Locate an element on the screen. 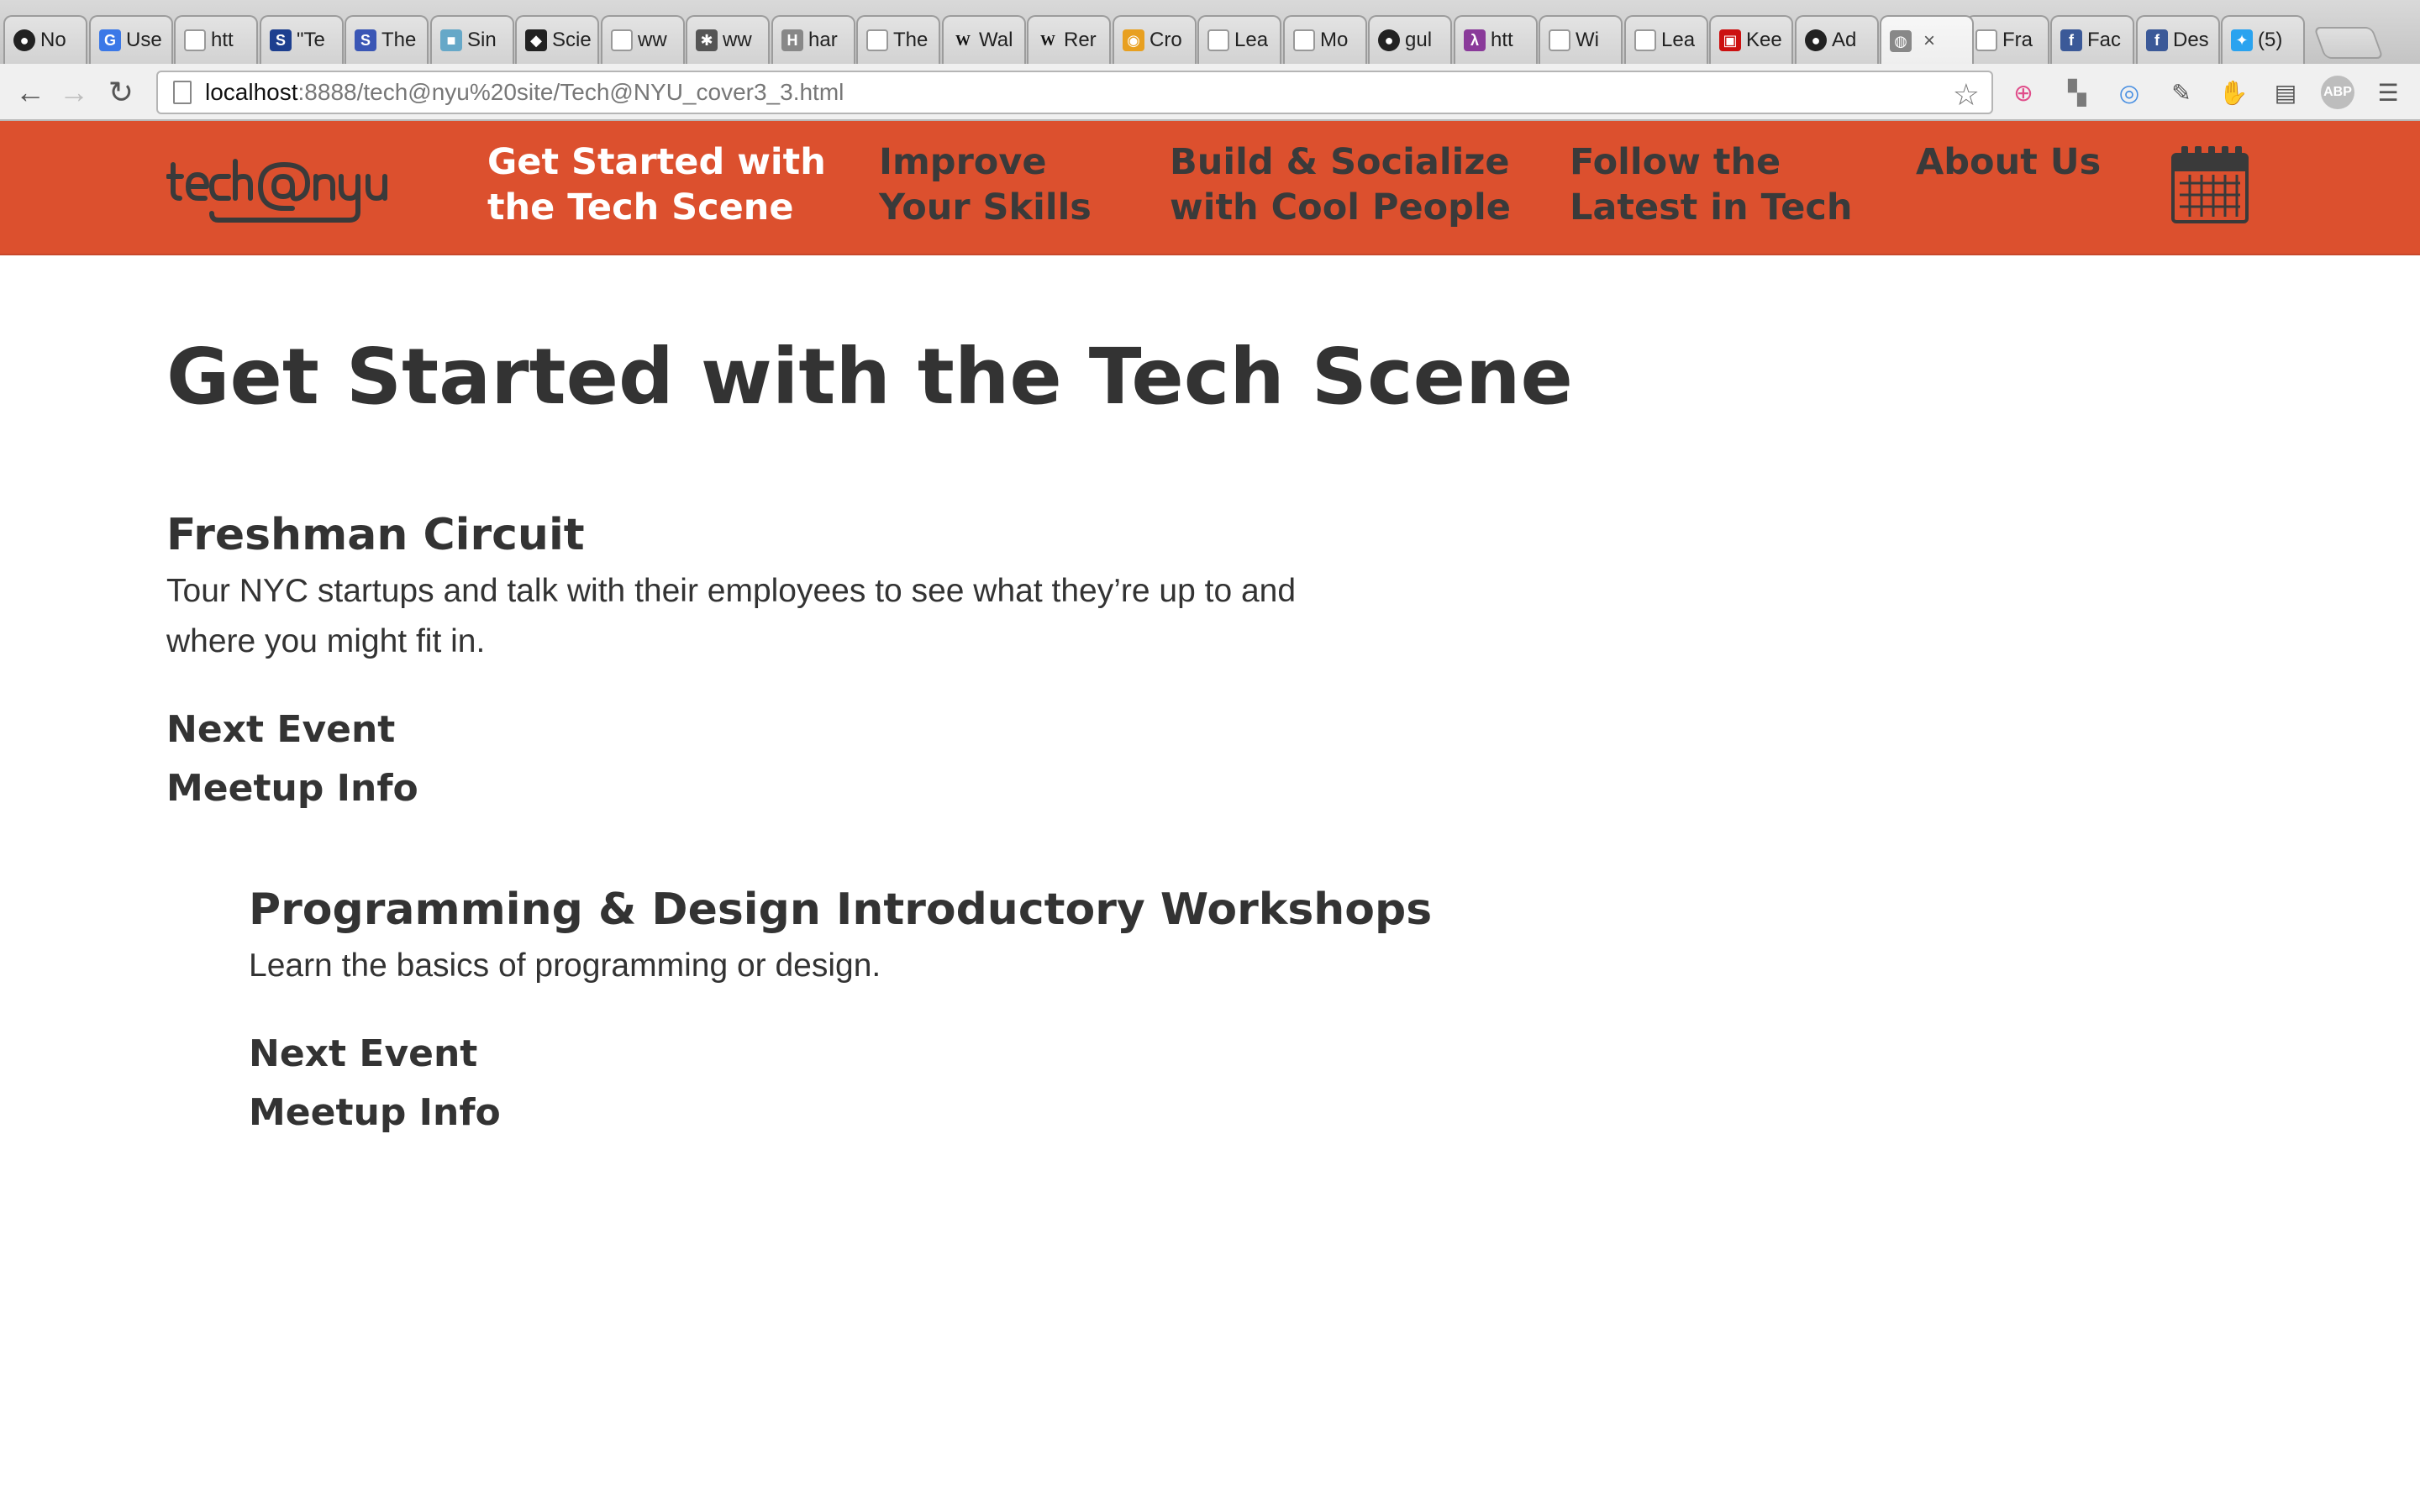 This screenshot has height=1512, width=2420. browser-tab: Fra is located at coordinates (2007, 39).